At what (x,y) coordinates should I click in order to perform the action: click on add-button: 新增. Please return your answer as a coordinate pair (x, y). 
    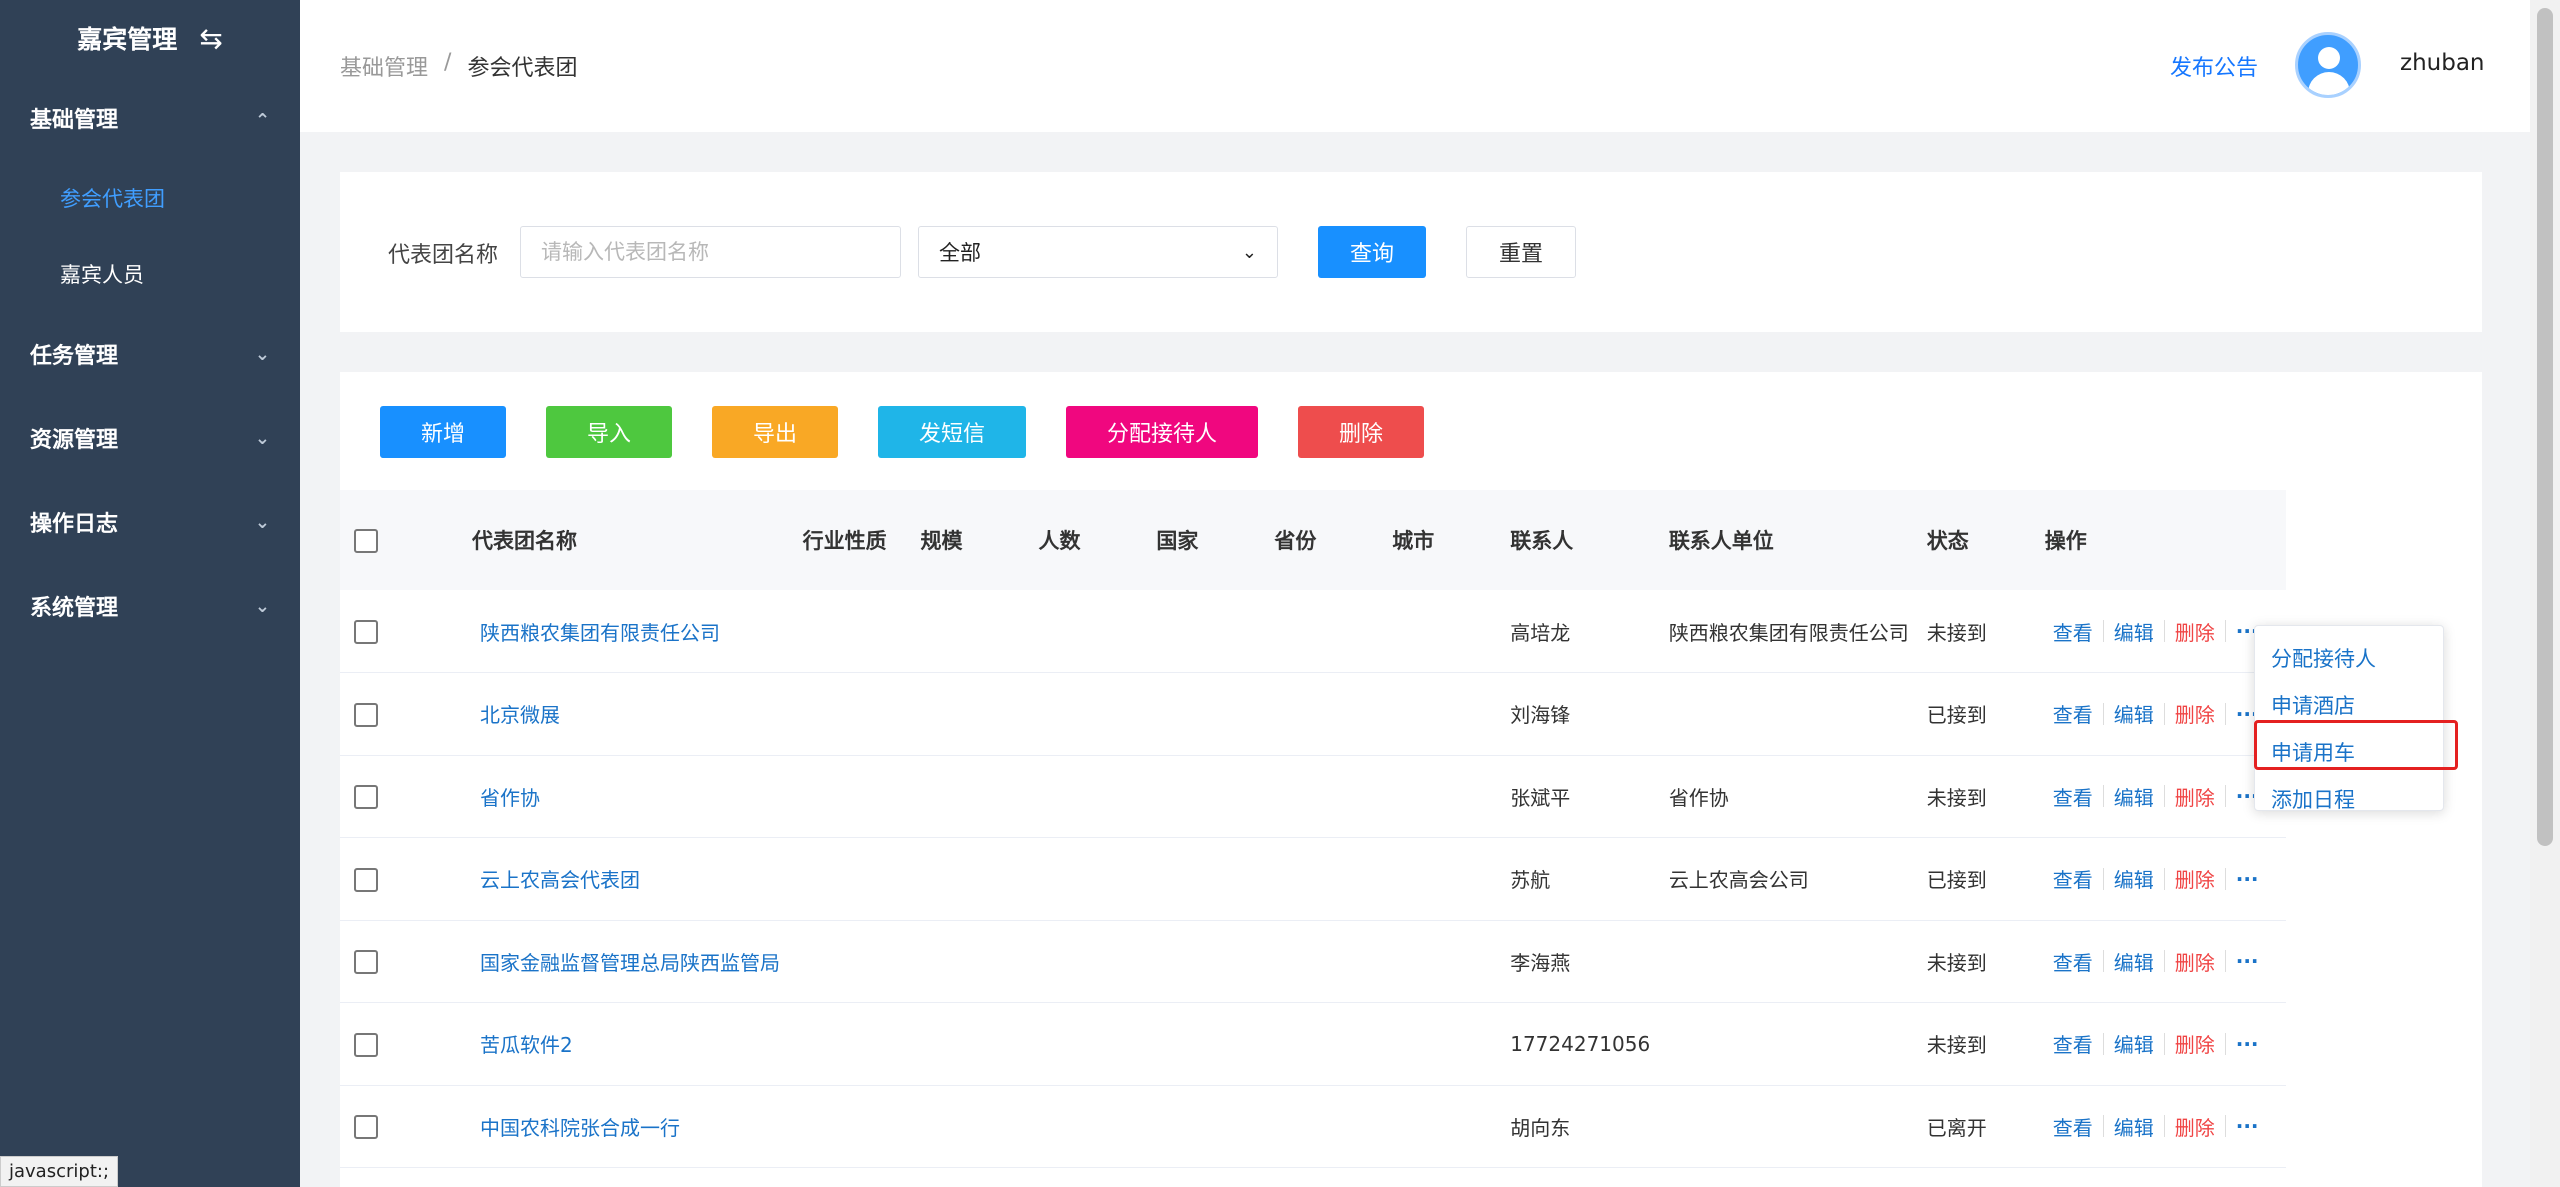
    Looking at the image, I should click on (443, 432).